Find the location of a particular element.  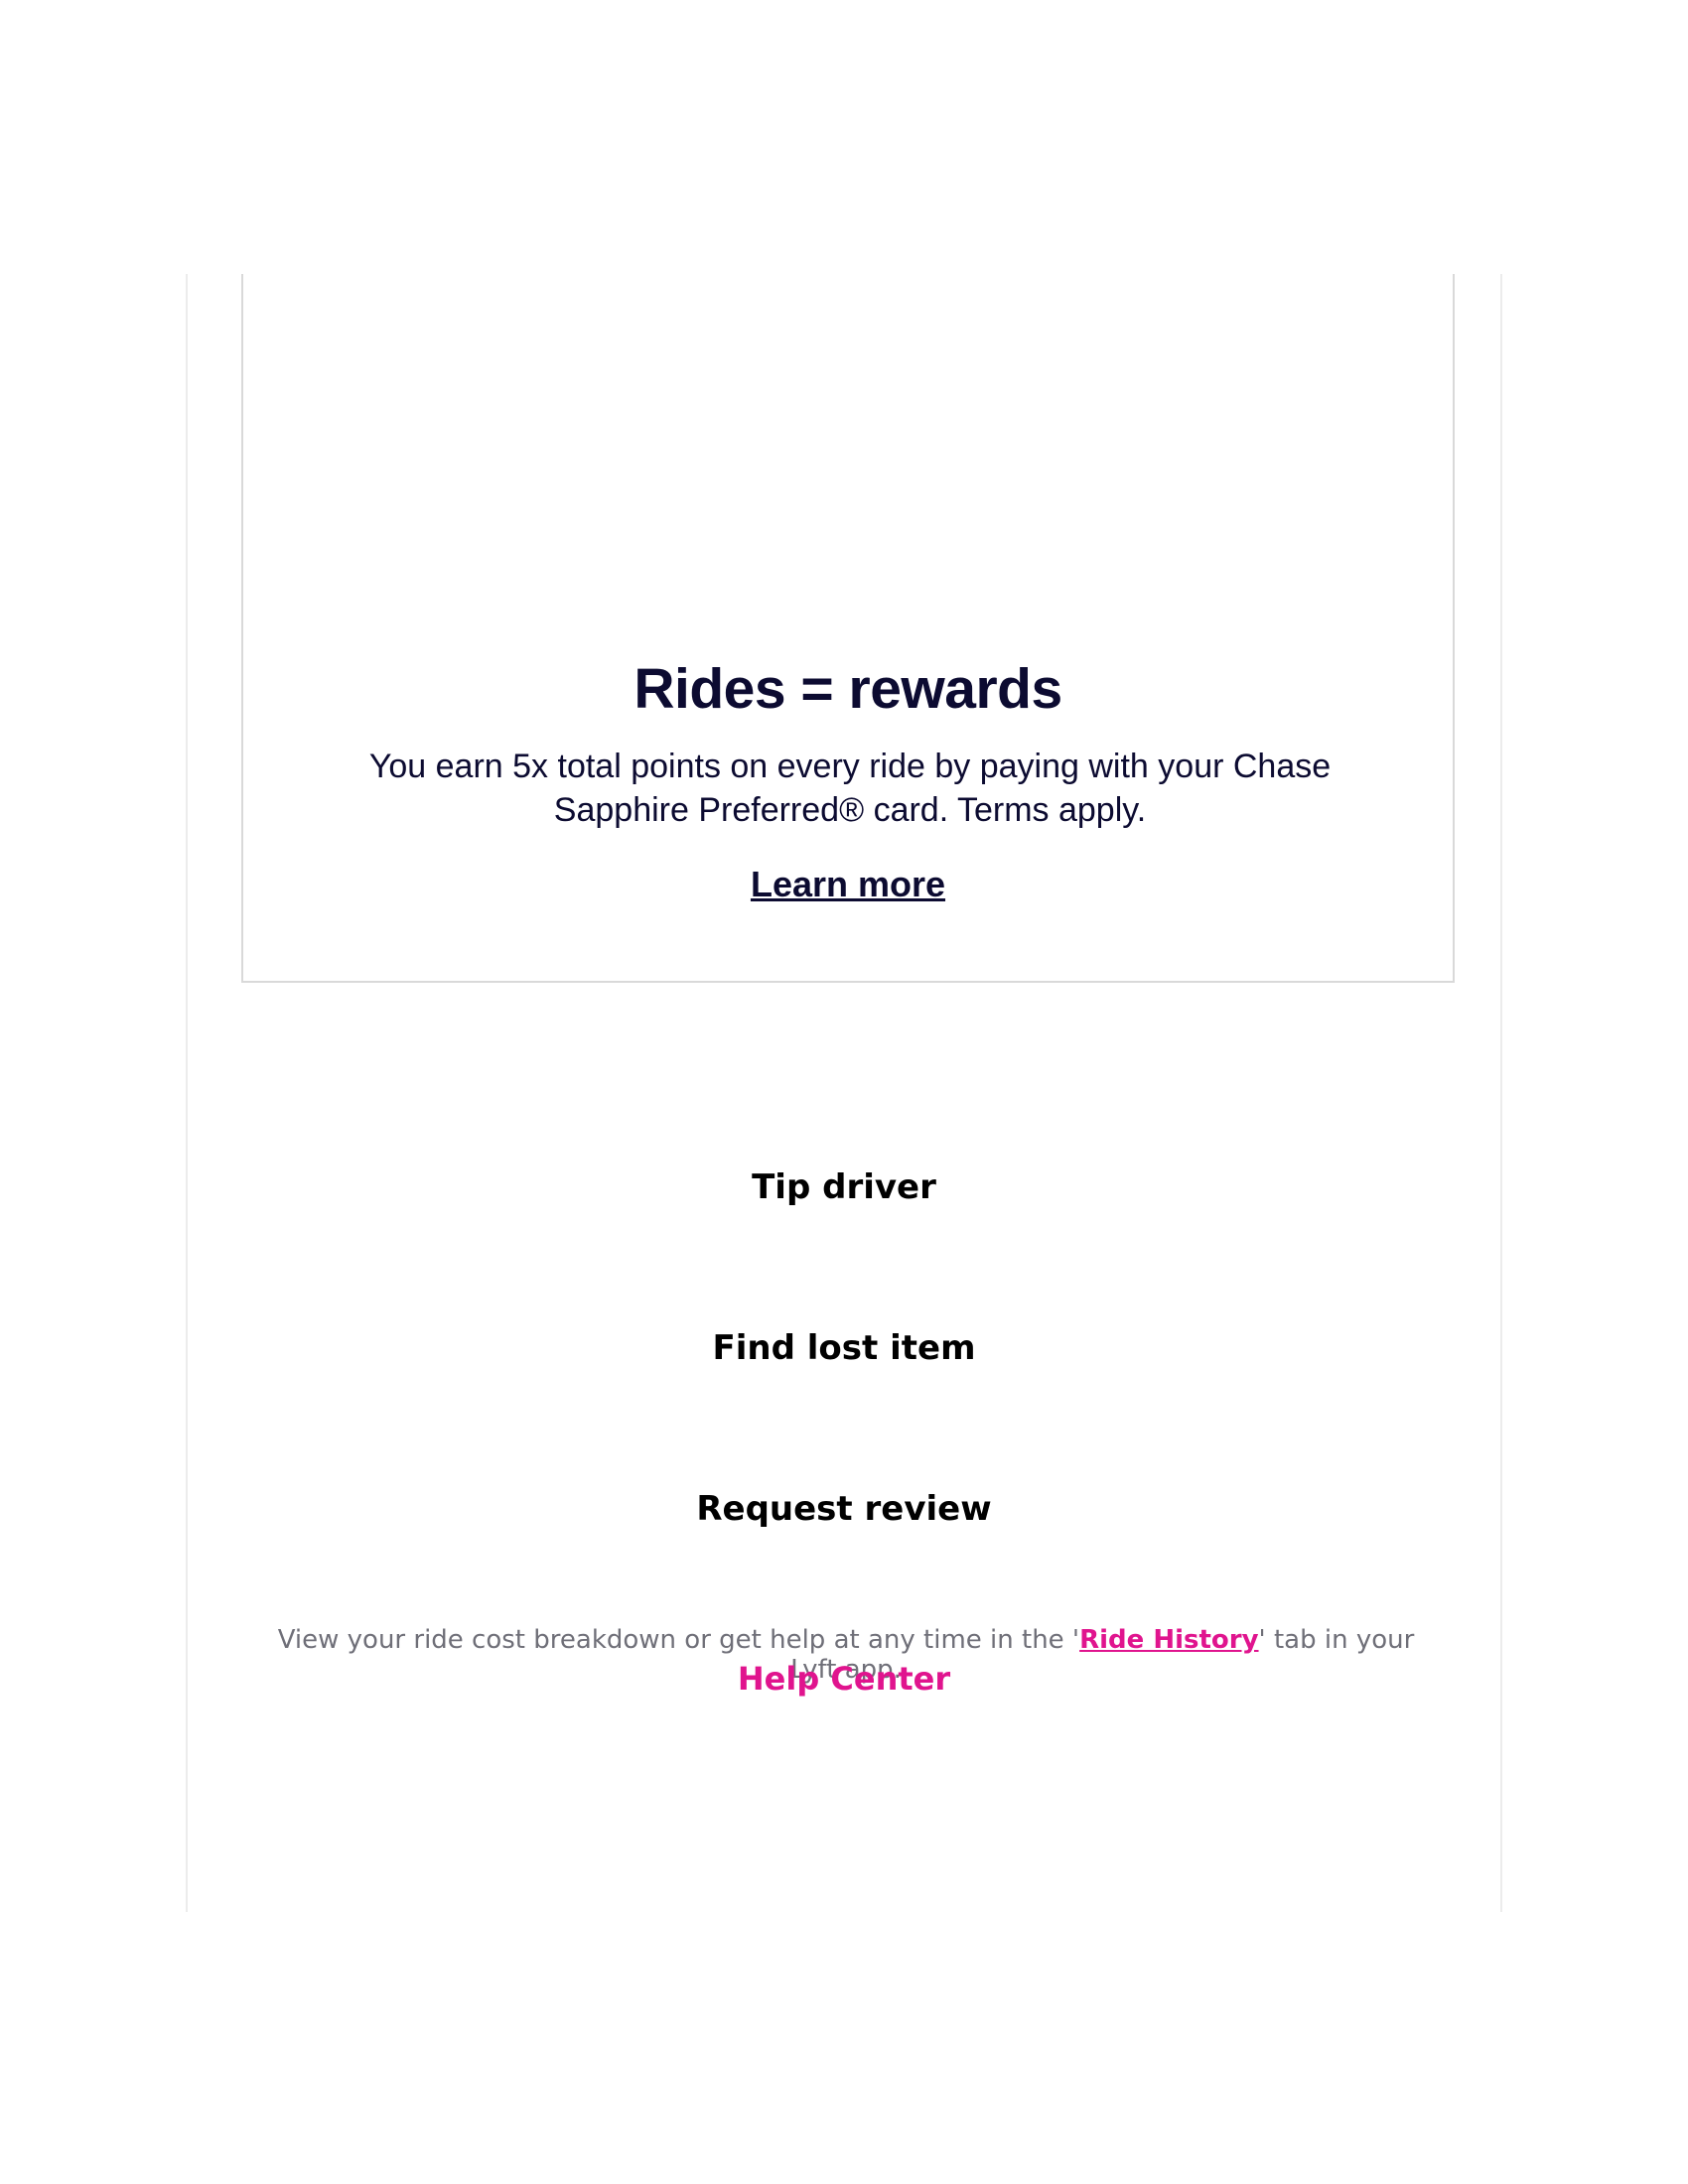

promo-title: Rides = rewards is located at coordinates (847, 689).